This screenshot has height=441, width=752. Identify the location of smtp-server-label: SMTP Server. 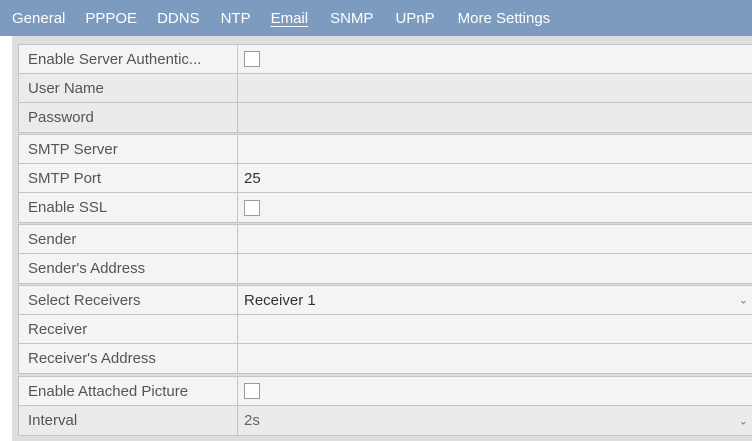
(128, 149).